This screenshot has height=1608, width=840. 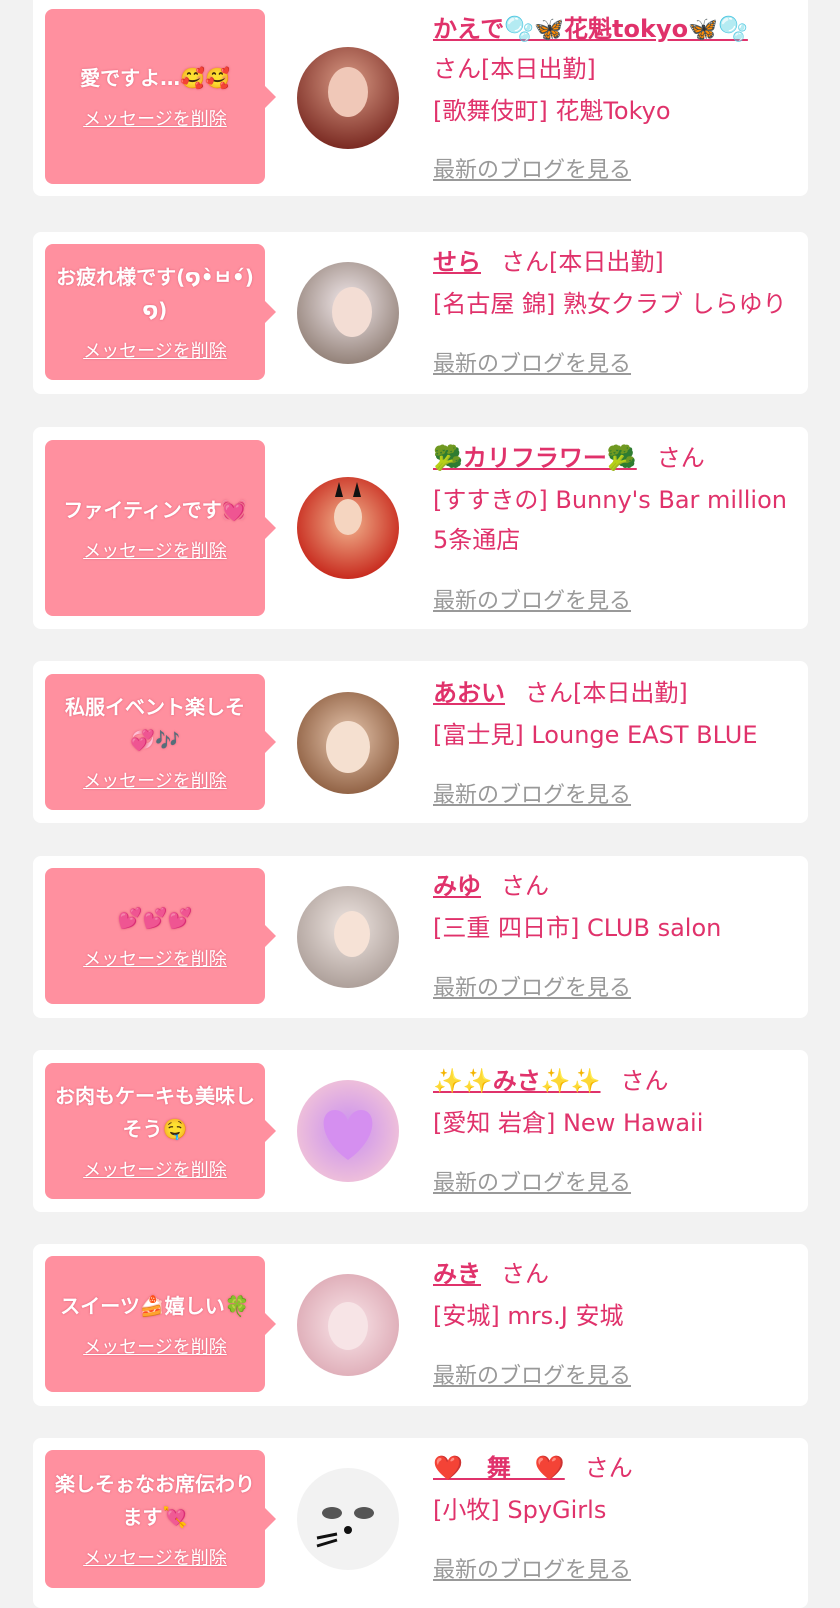 What do you see at coordinates (618, 283) in the screenshot?
I see `profile-info: せら さん[本日出勤] [名古屋 錦] 熟女クラブ しらゆり` at bounding box center [618, 283].